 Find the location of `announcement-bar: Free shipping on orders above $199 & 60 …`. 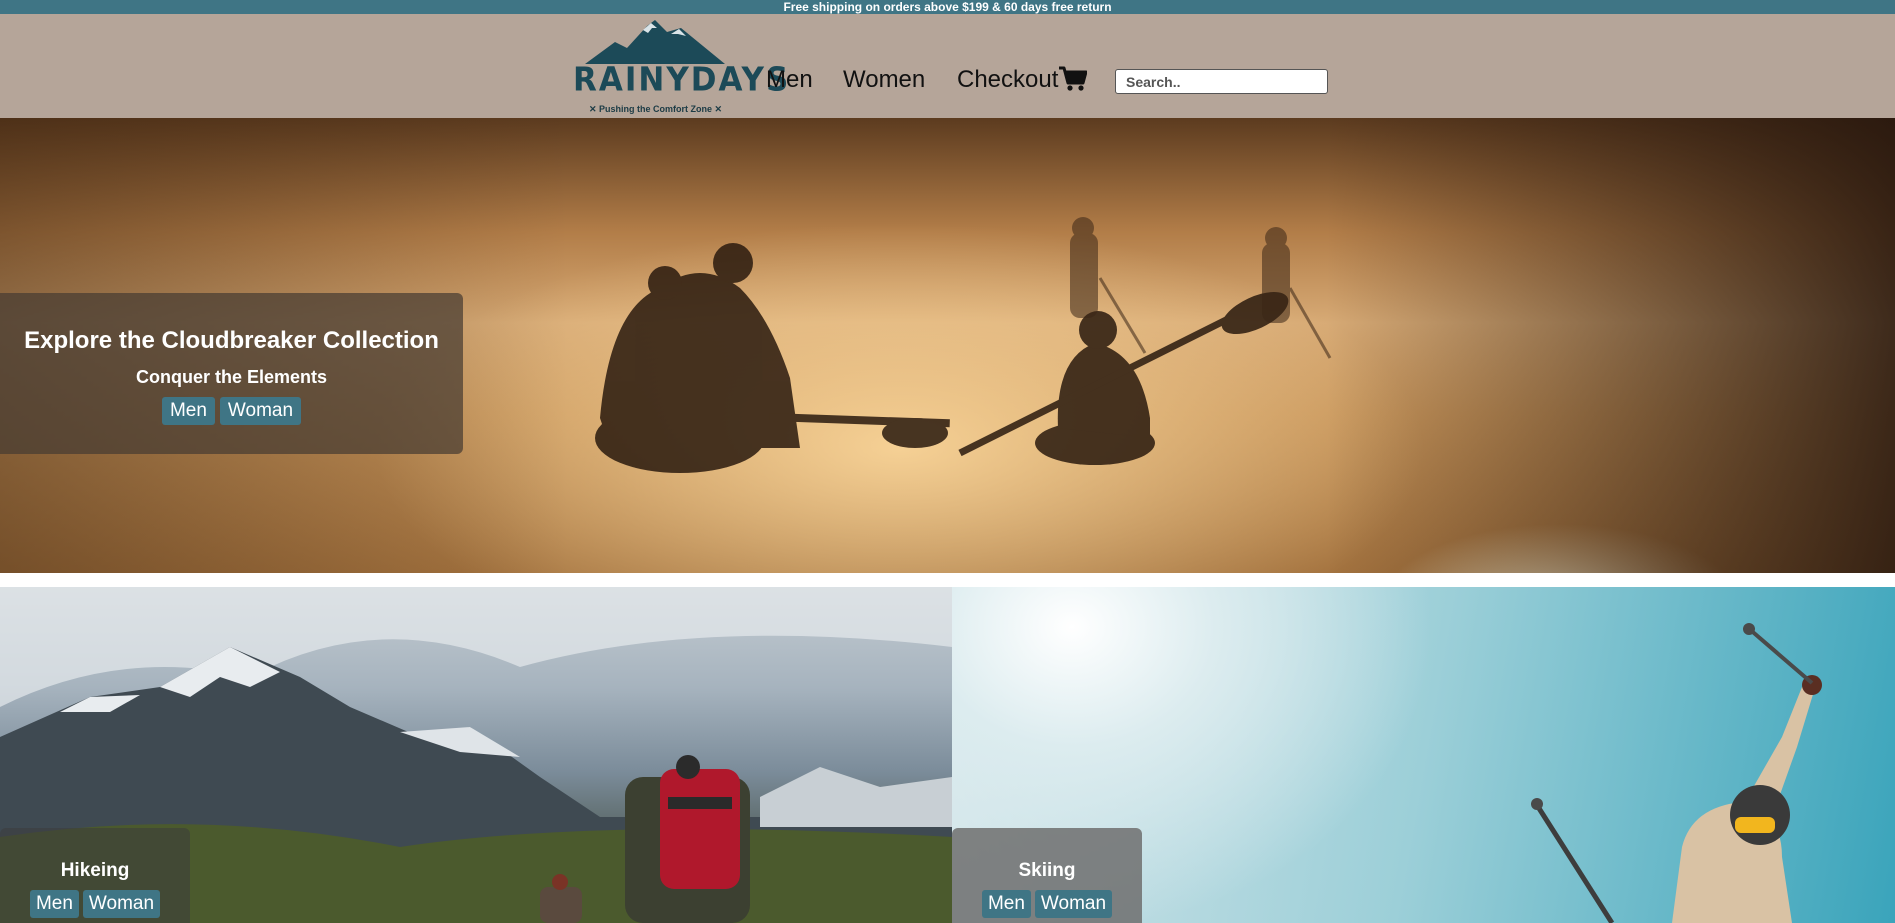

announcement-bar: Free shipping on orders above $199 & 60 … is located at coordinates (947, 7).